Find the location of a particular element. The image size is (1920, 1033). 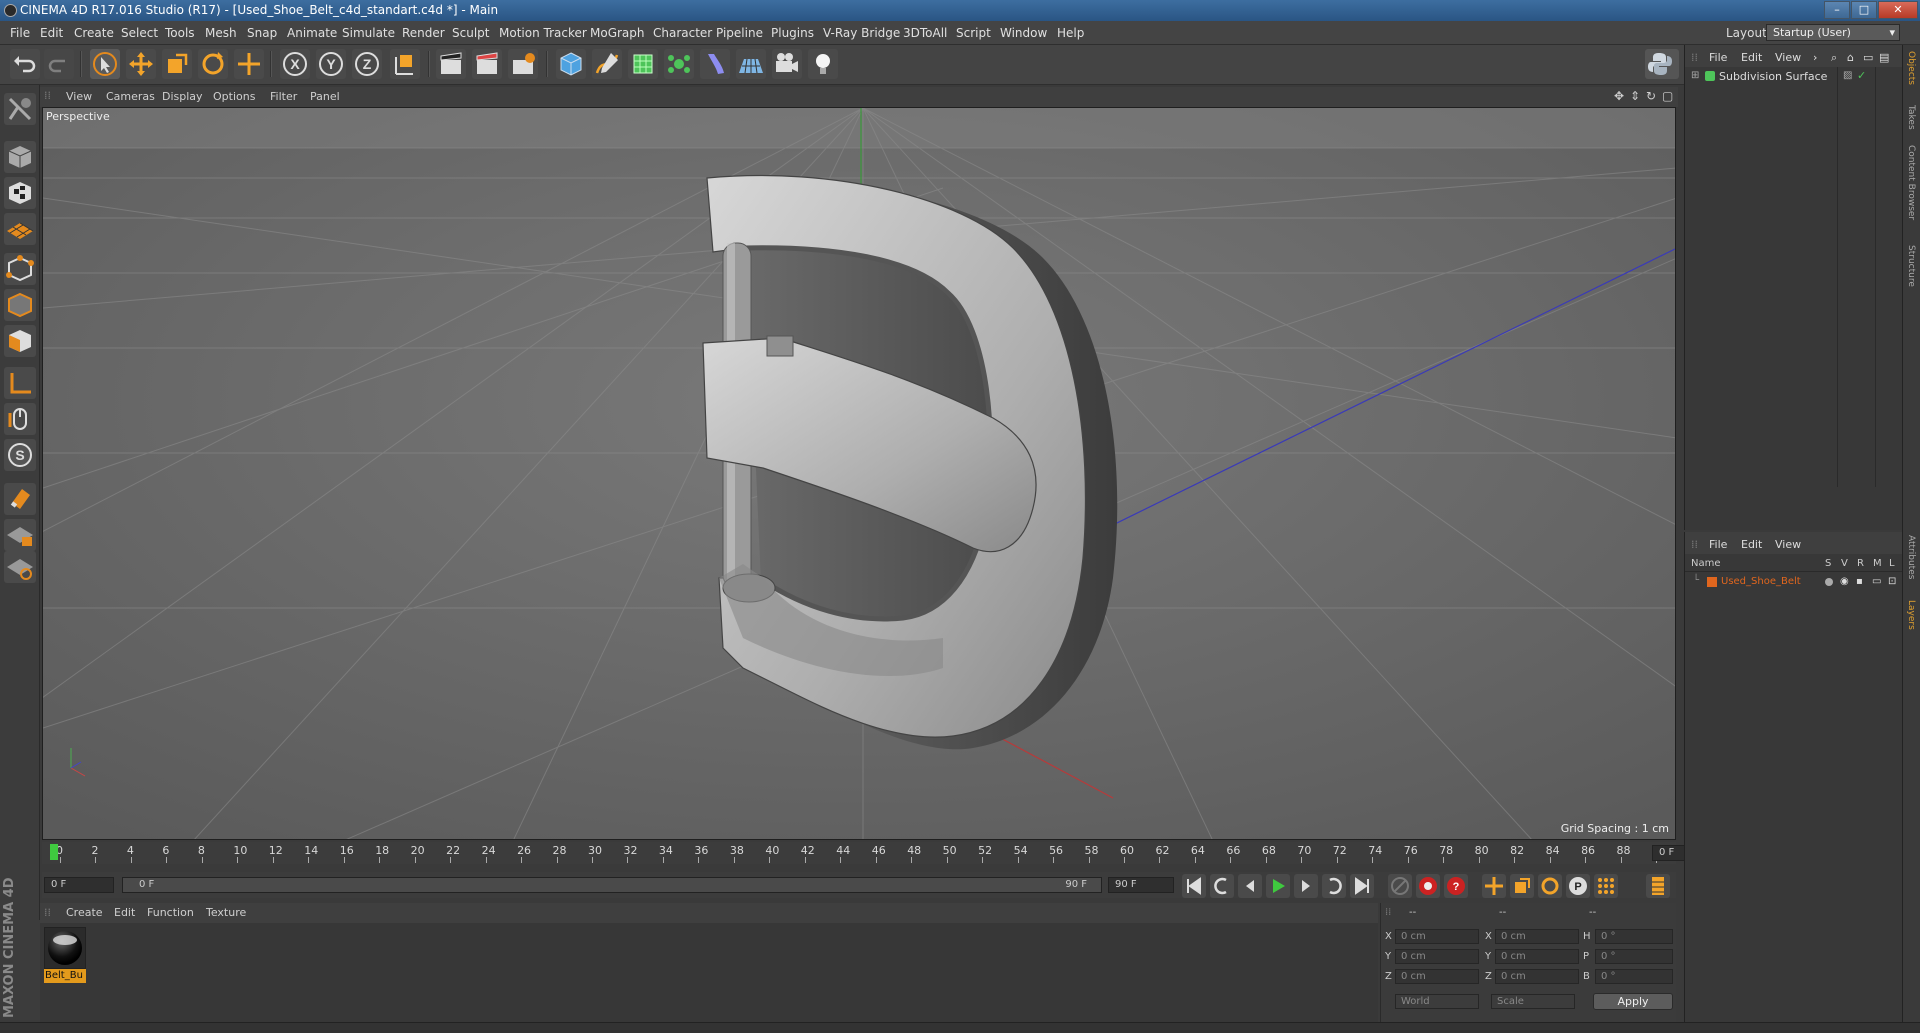

menu-mograph: MoGraph is located at coordinates (617, 33).